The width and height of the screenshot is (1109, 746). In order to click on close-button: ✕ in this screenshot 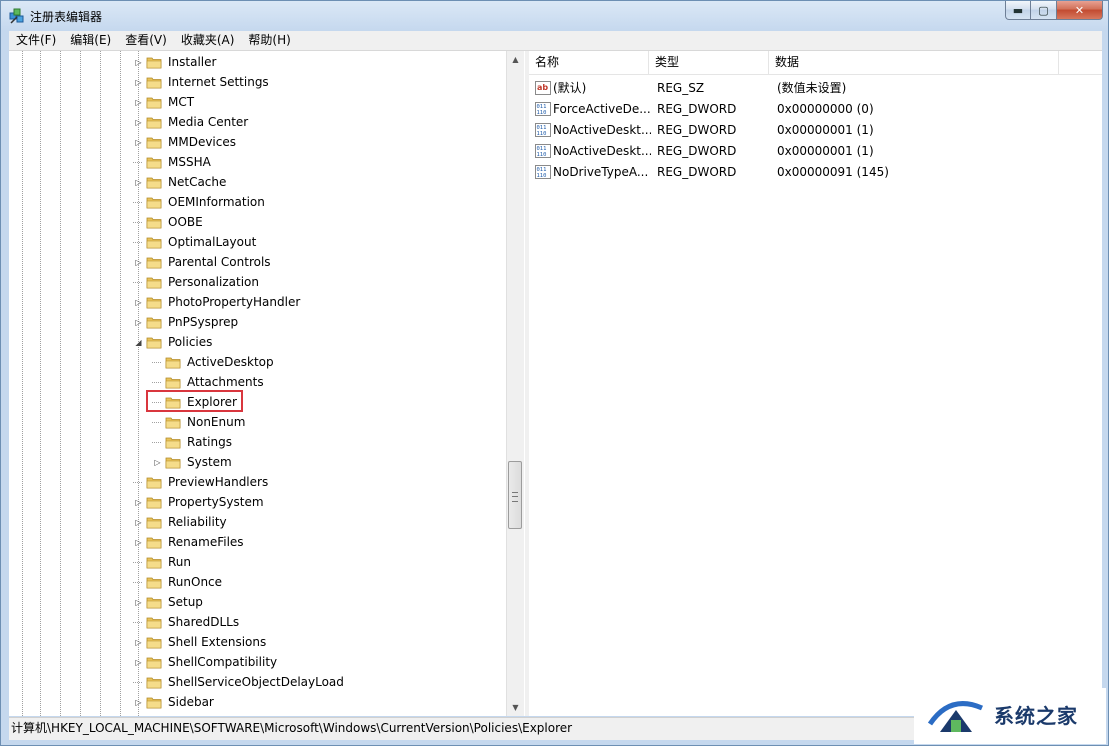, I will do `click(1080, 10)`.